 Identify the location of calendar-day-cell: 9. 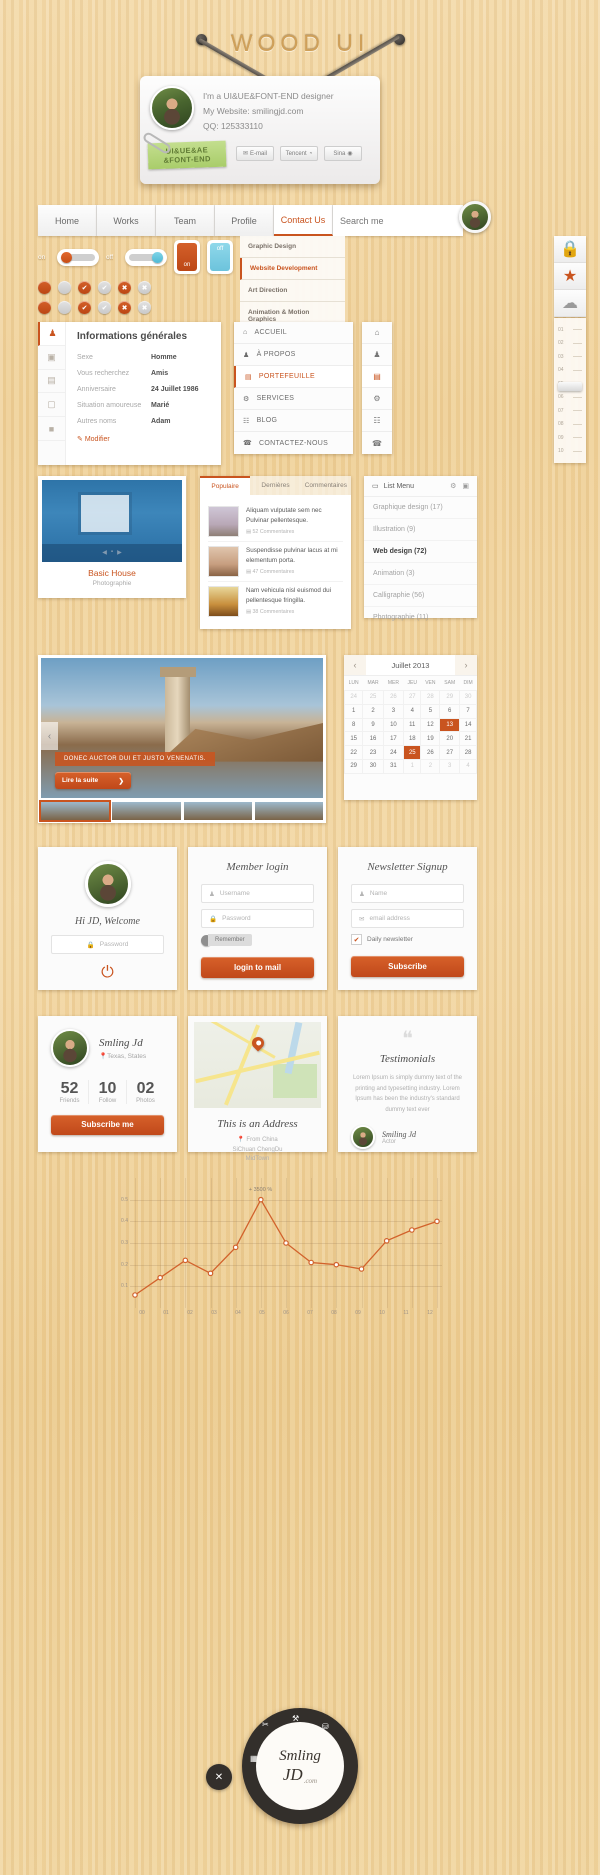
(373, 725).